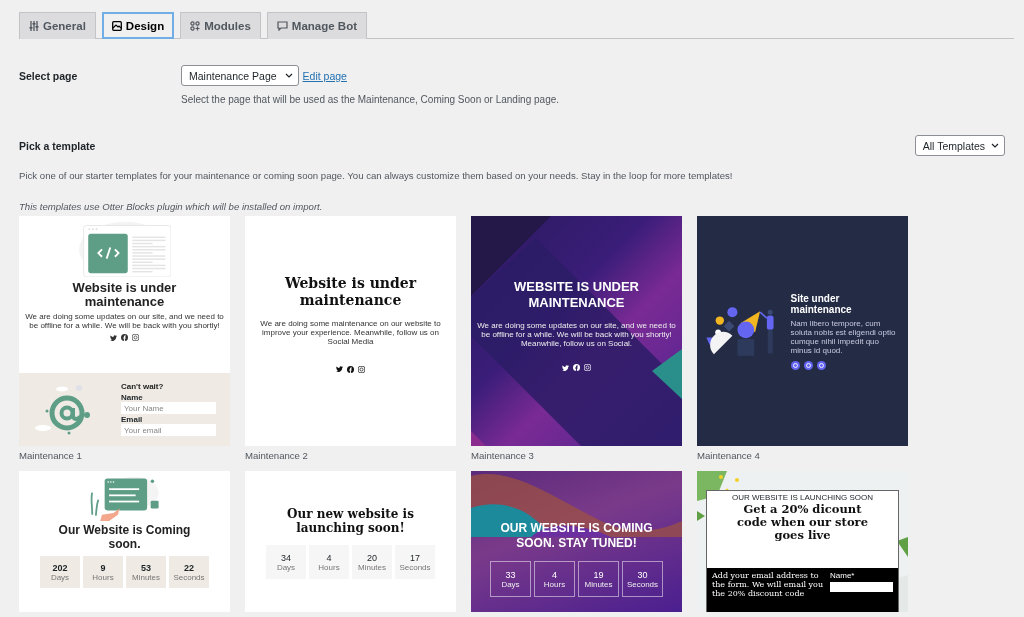 The height and width of the screenshot is (617, 1024). I want to click on template-preview: OUR WEBSITE IS LAUNCHING SOON Get a 20% dicount code when our store goes live Add your email address to the form. We will email you the 20% discount code Name*, so click(802, 541).